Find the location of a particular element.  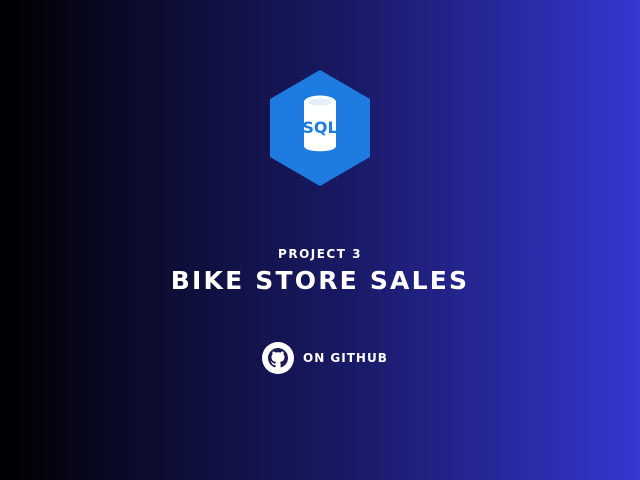

github-link: ON GITHUB is located at coordinates (324, 358).